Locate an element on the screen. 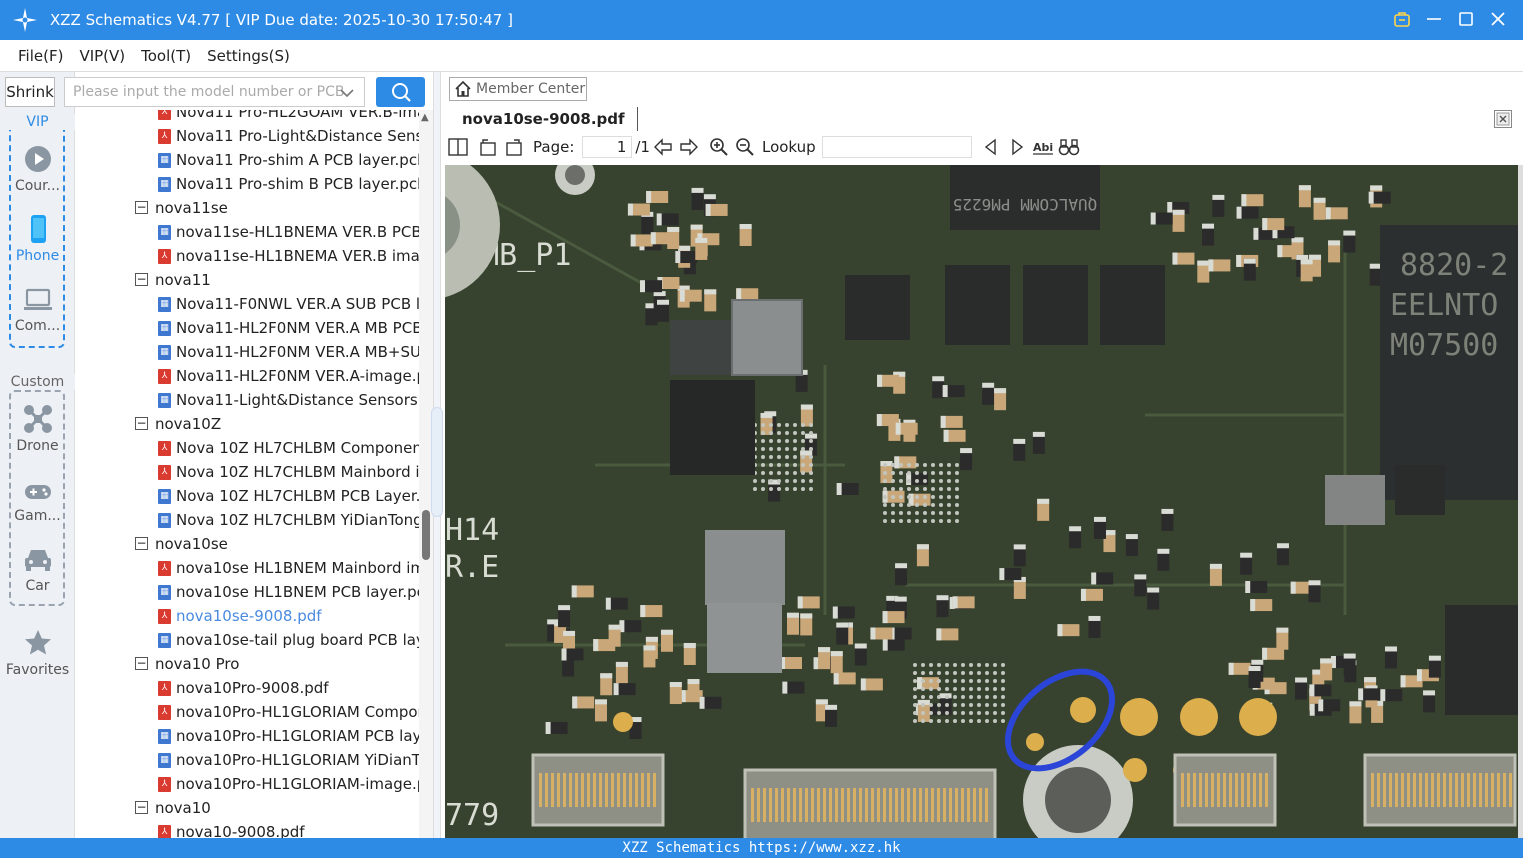 Image resolution: width=1523 pixels, height=858 pixels. tree-file-item: ⅄ nova10se-9008.pdf is located at coordinates (247, 616).